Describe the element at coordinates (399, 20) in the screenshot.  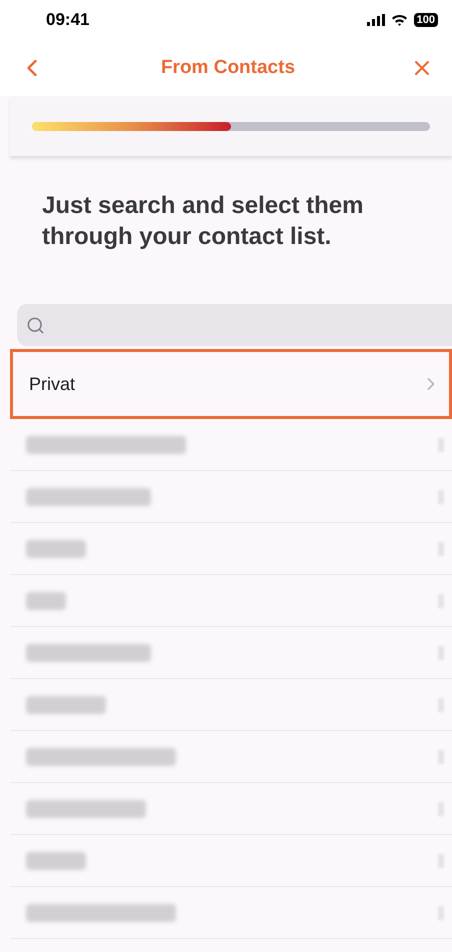
I see `wifi-icon` at that location.